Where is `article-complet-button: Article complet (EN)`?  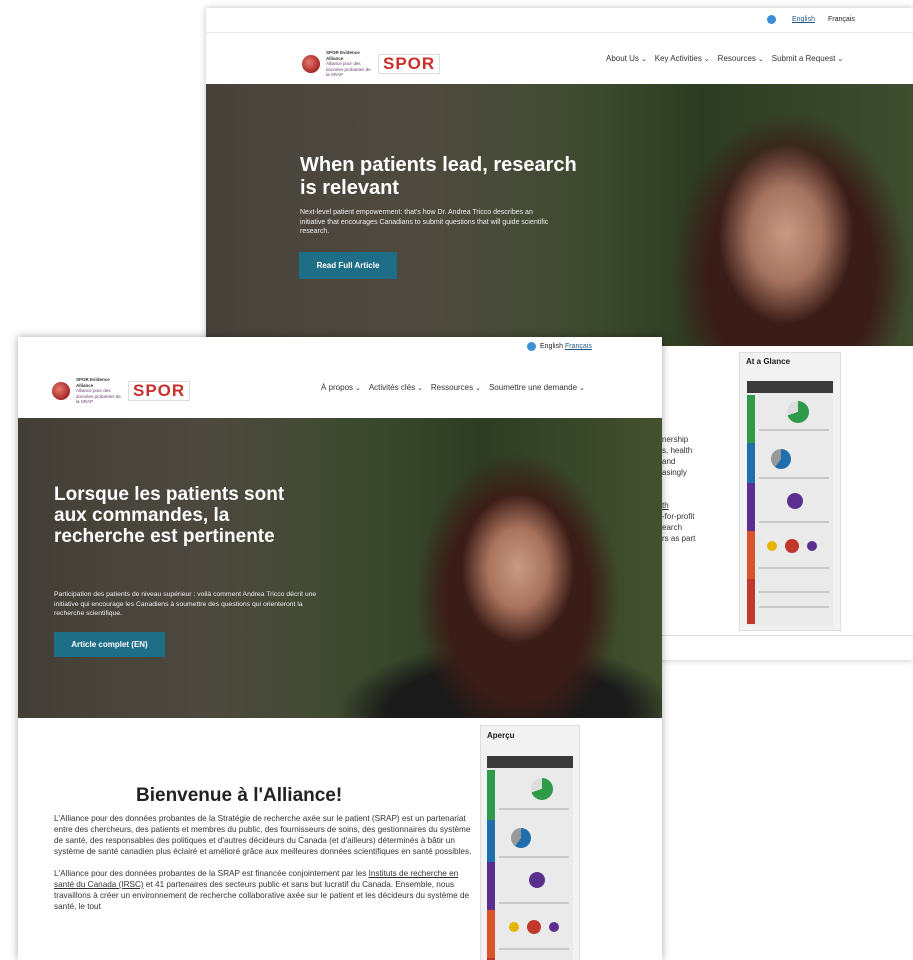 article-complet-button: Article complet (EN) is located at coordinates (109, 644).